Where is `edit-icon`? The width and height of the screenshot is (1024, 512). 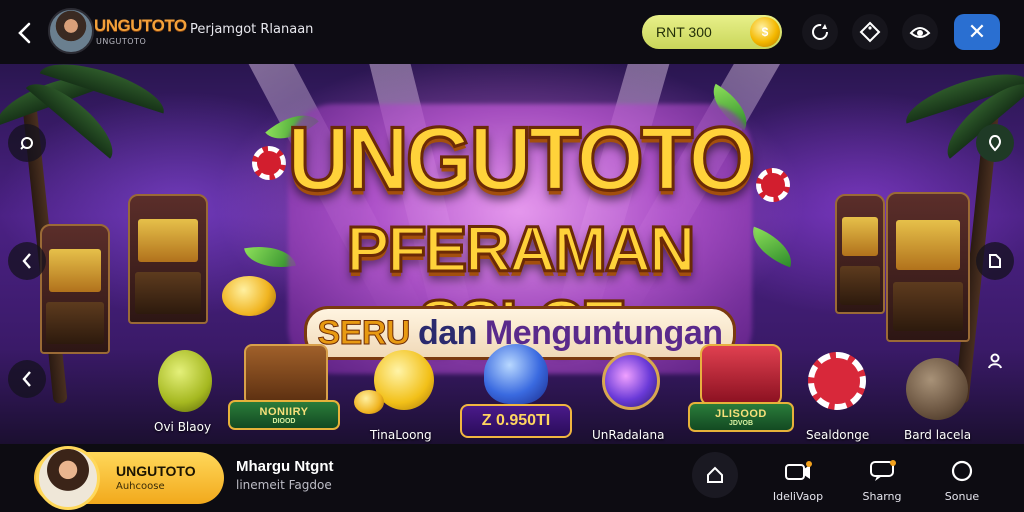 edit-icon is located at coordinates (995, 261).